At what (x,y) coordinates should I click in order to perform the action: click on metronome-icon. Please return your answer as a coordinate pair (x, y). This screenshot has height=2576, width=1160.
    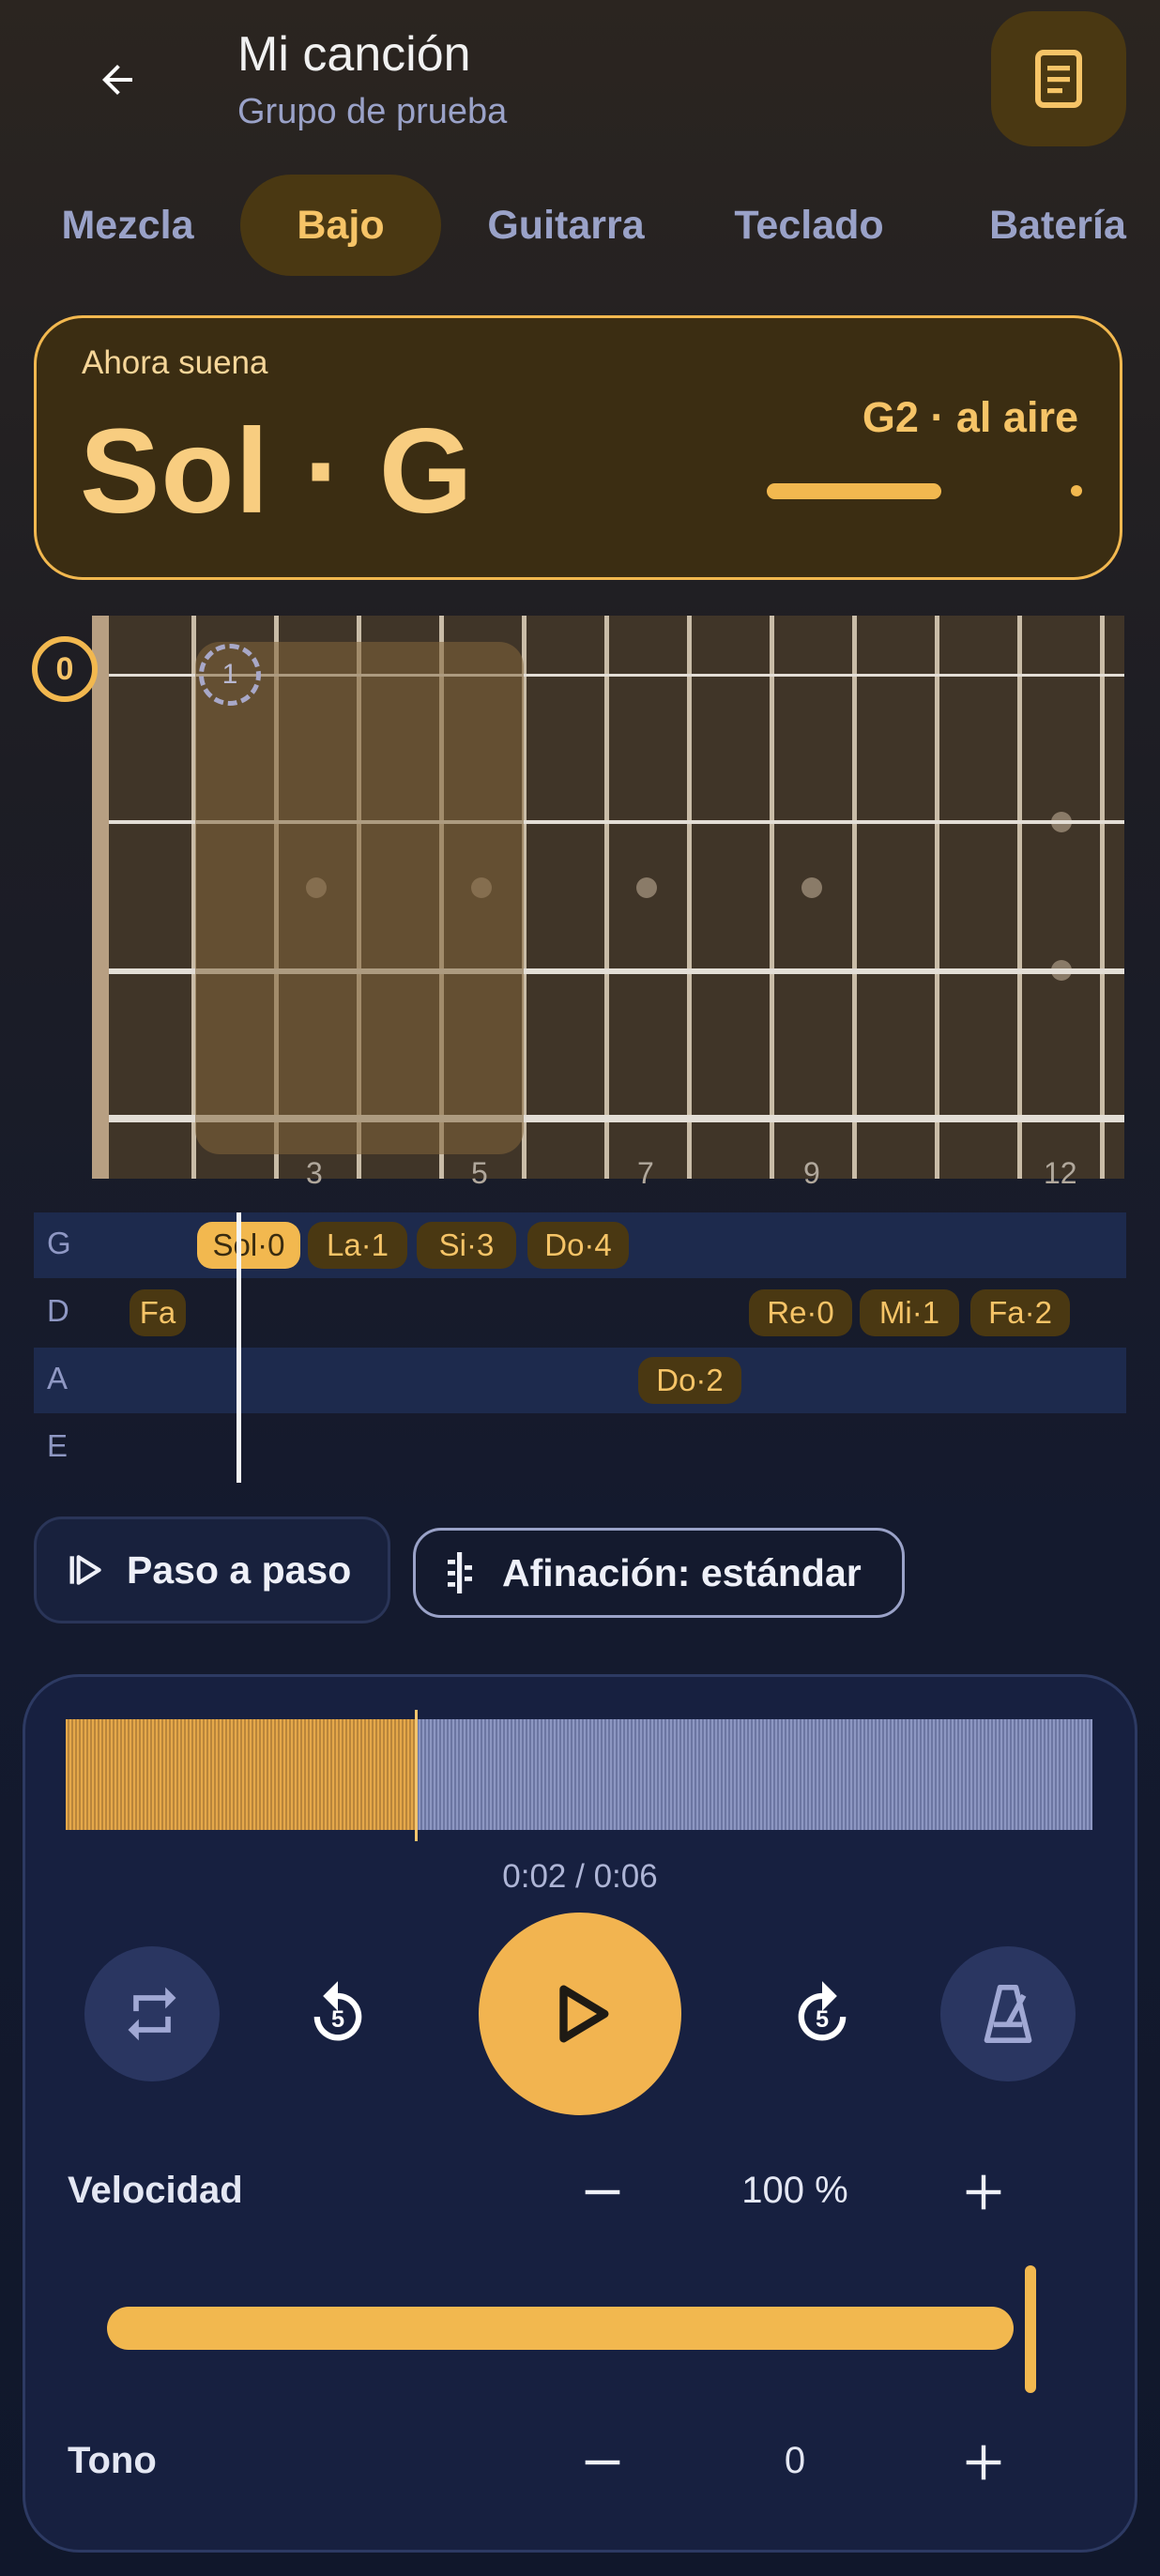
    Looking at the image, I should click on (1008, 2014).